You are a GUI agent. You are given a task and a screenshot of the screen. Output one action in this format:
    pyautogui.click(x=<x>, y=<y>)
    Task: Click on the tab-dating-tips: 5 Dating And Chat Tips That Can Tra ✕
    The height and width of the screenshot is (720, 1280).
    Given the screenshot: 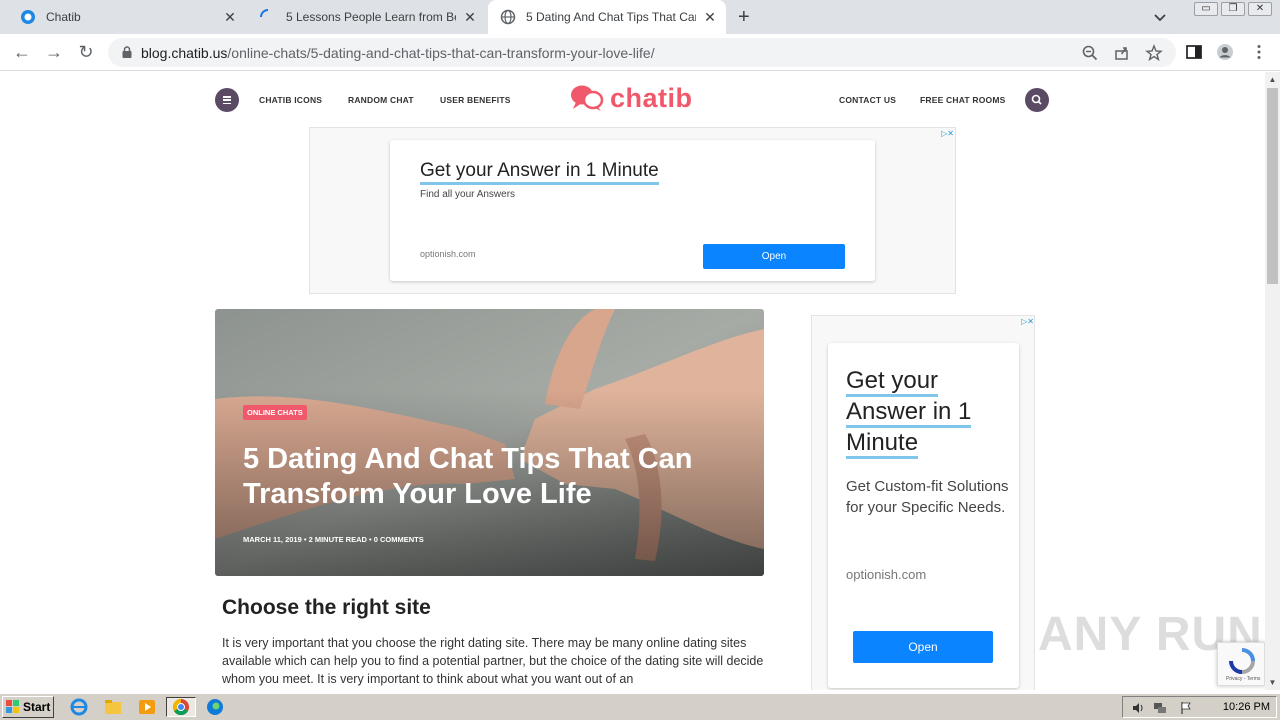 What is the action you would take?
    pyautogui.click(x=607, y=17)
    